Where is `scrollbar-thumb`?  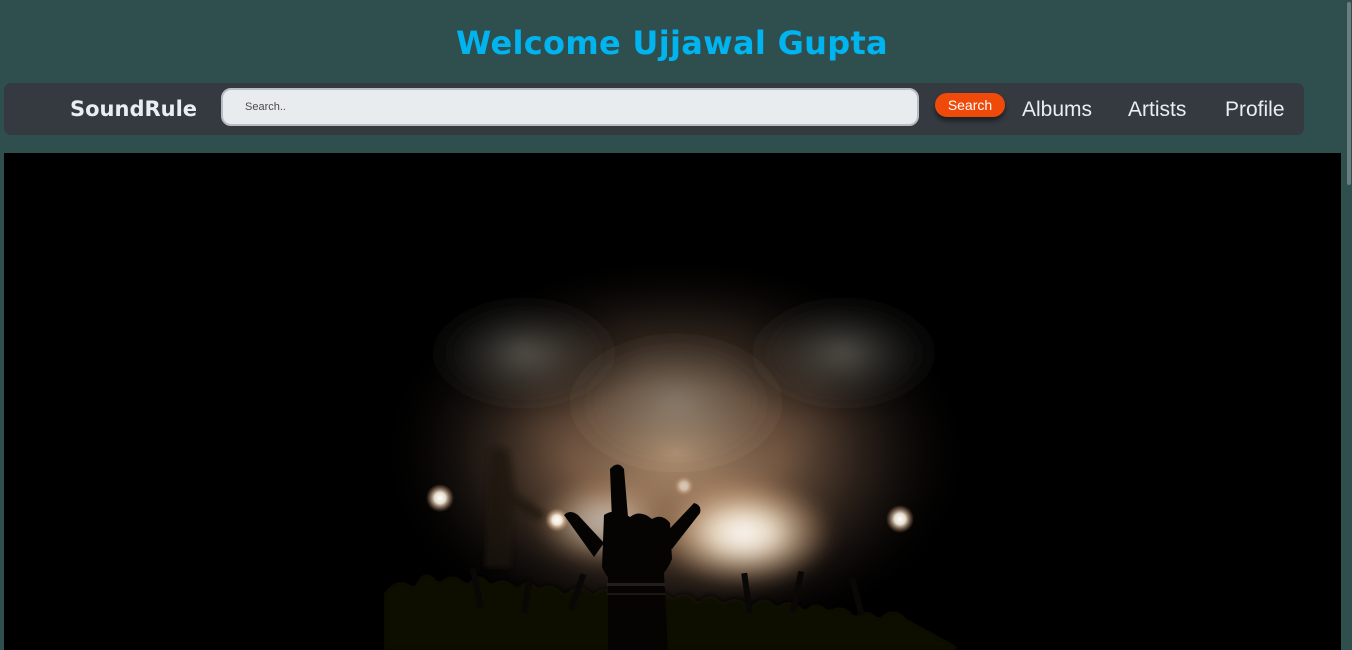
scrollbar-thumb is located at coordinates (1349, 93).